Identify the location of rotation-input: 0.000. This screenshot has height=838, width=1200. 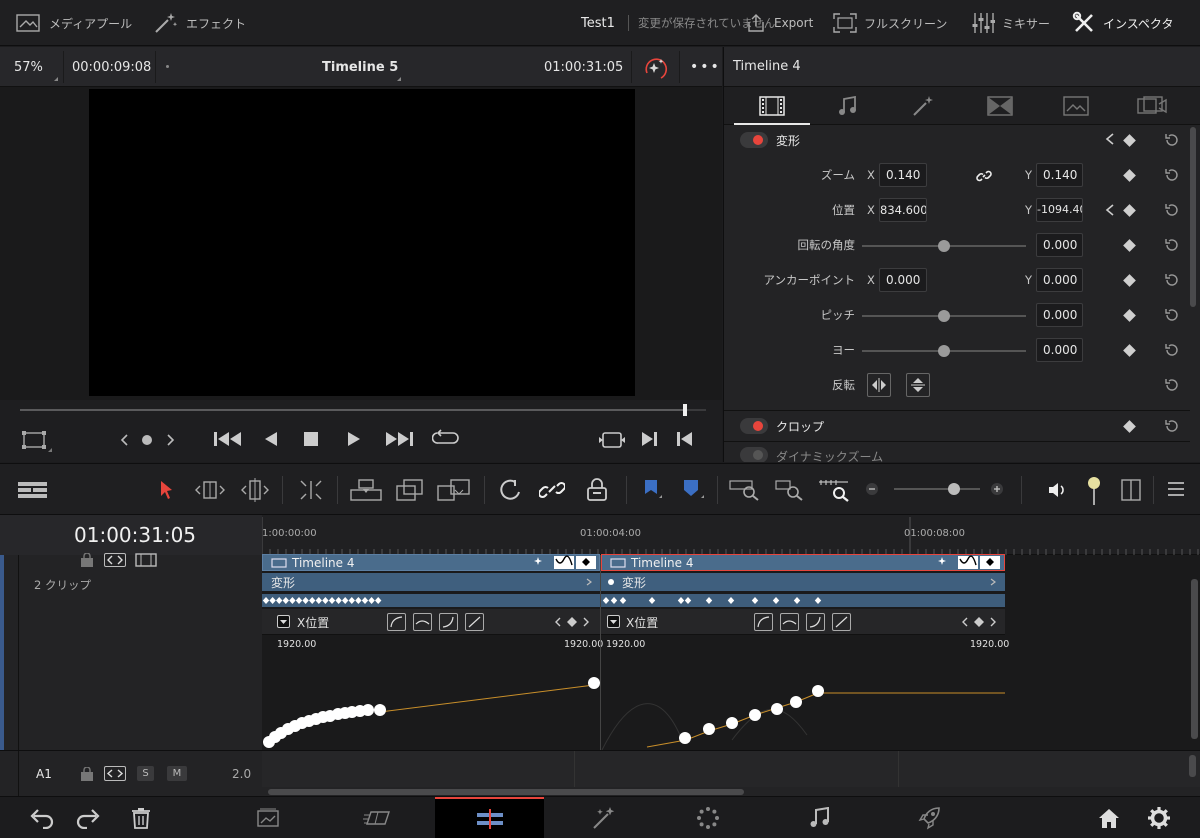
(1059, 245).